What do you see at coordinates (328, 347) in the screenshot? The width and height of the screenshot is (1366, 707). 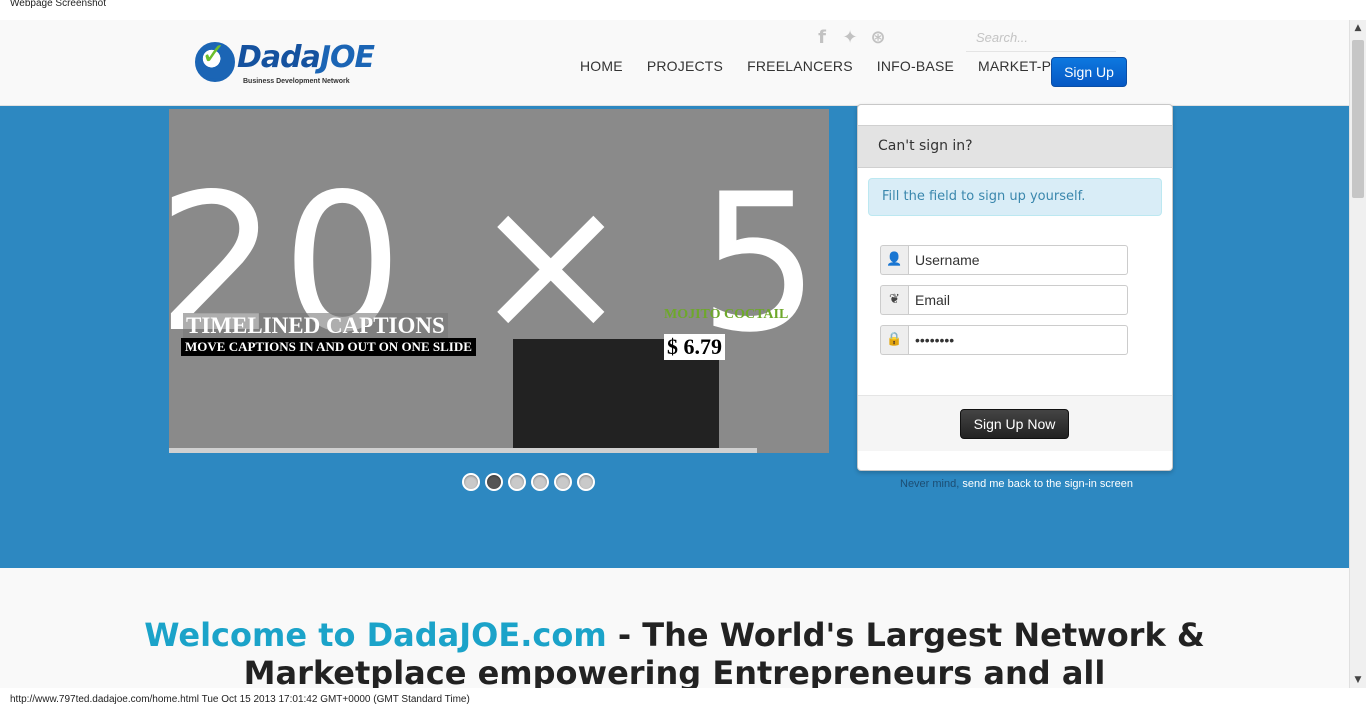 I see `slide-caption-subtitle: MOVE CAPTIONS IN AND OUT ON ONE SLIDE` at bounding box center [328, 347].